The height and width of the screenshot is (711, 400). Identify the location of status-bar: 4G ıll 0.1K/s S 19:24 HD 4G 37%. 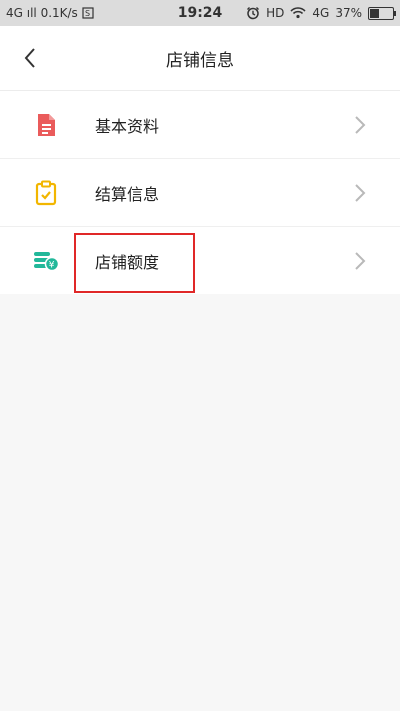
(200, 13).